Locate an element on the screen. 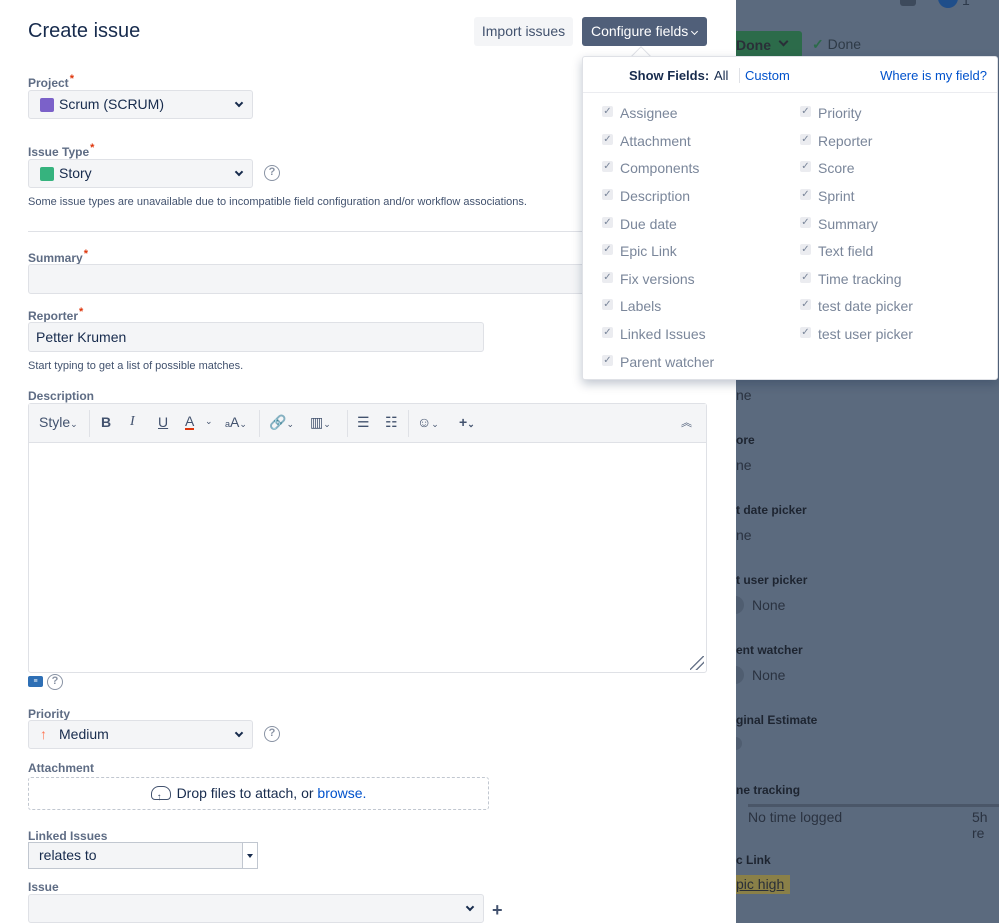 Image resolution: width=999 pixels, height=923 pixels. reporter-label: Reporter* is located at coordinates (56, 314).